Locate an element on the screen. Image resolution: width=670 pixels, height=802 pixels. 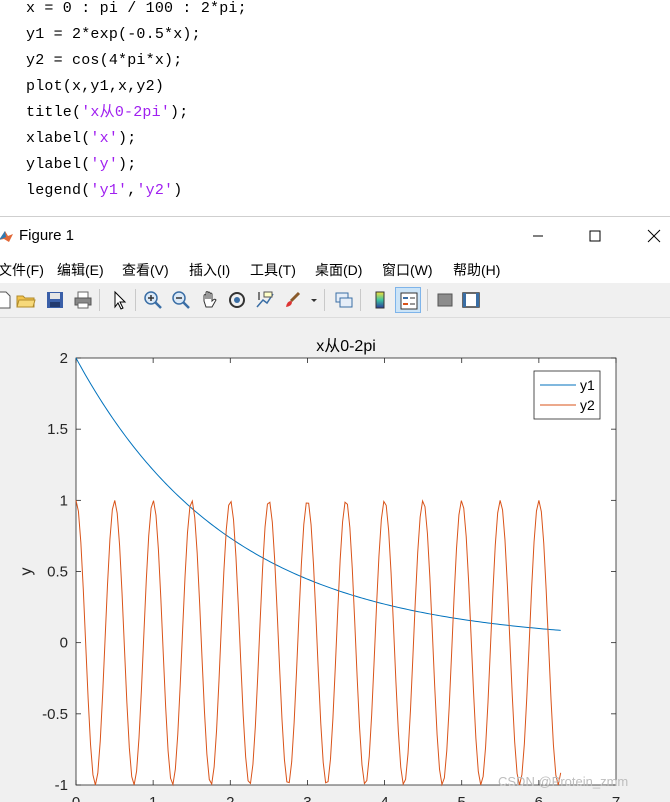
save-icon is located at coordinates (55, 300).